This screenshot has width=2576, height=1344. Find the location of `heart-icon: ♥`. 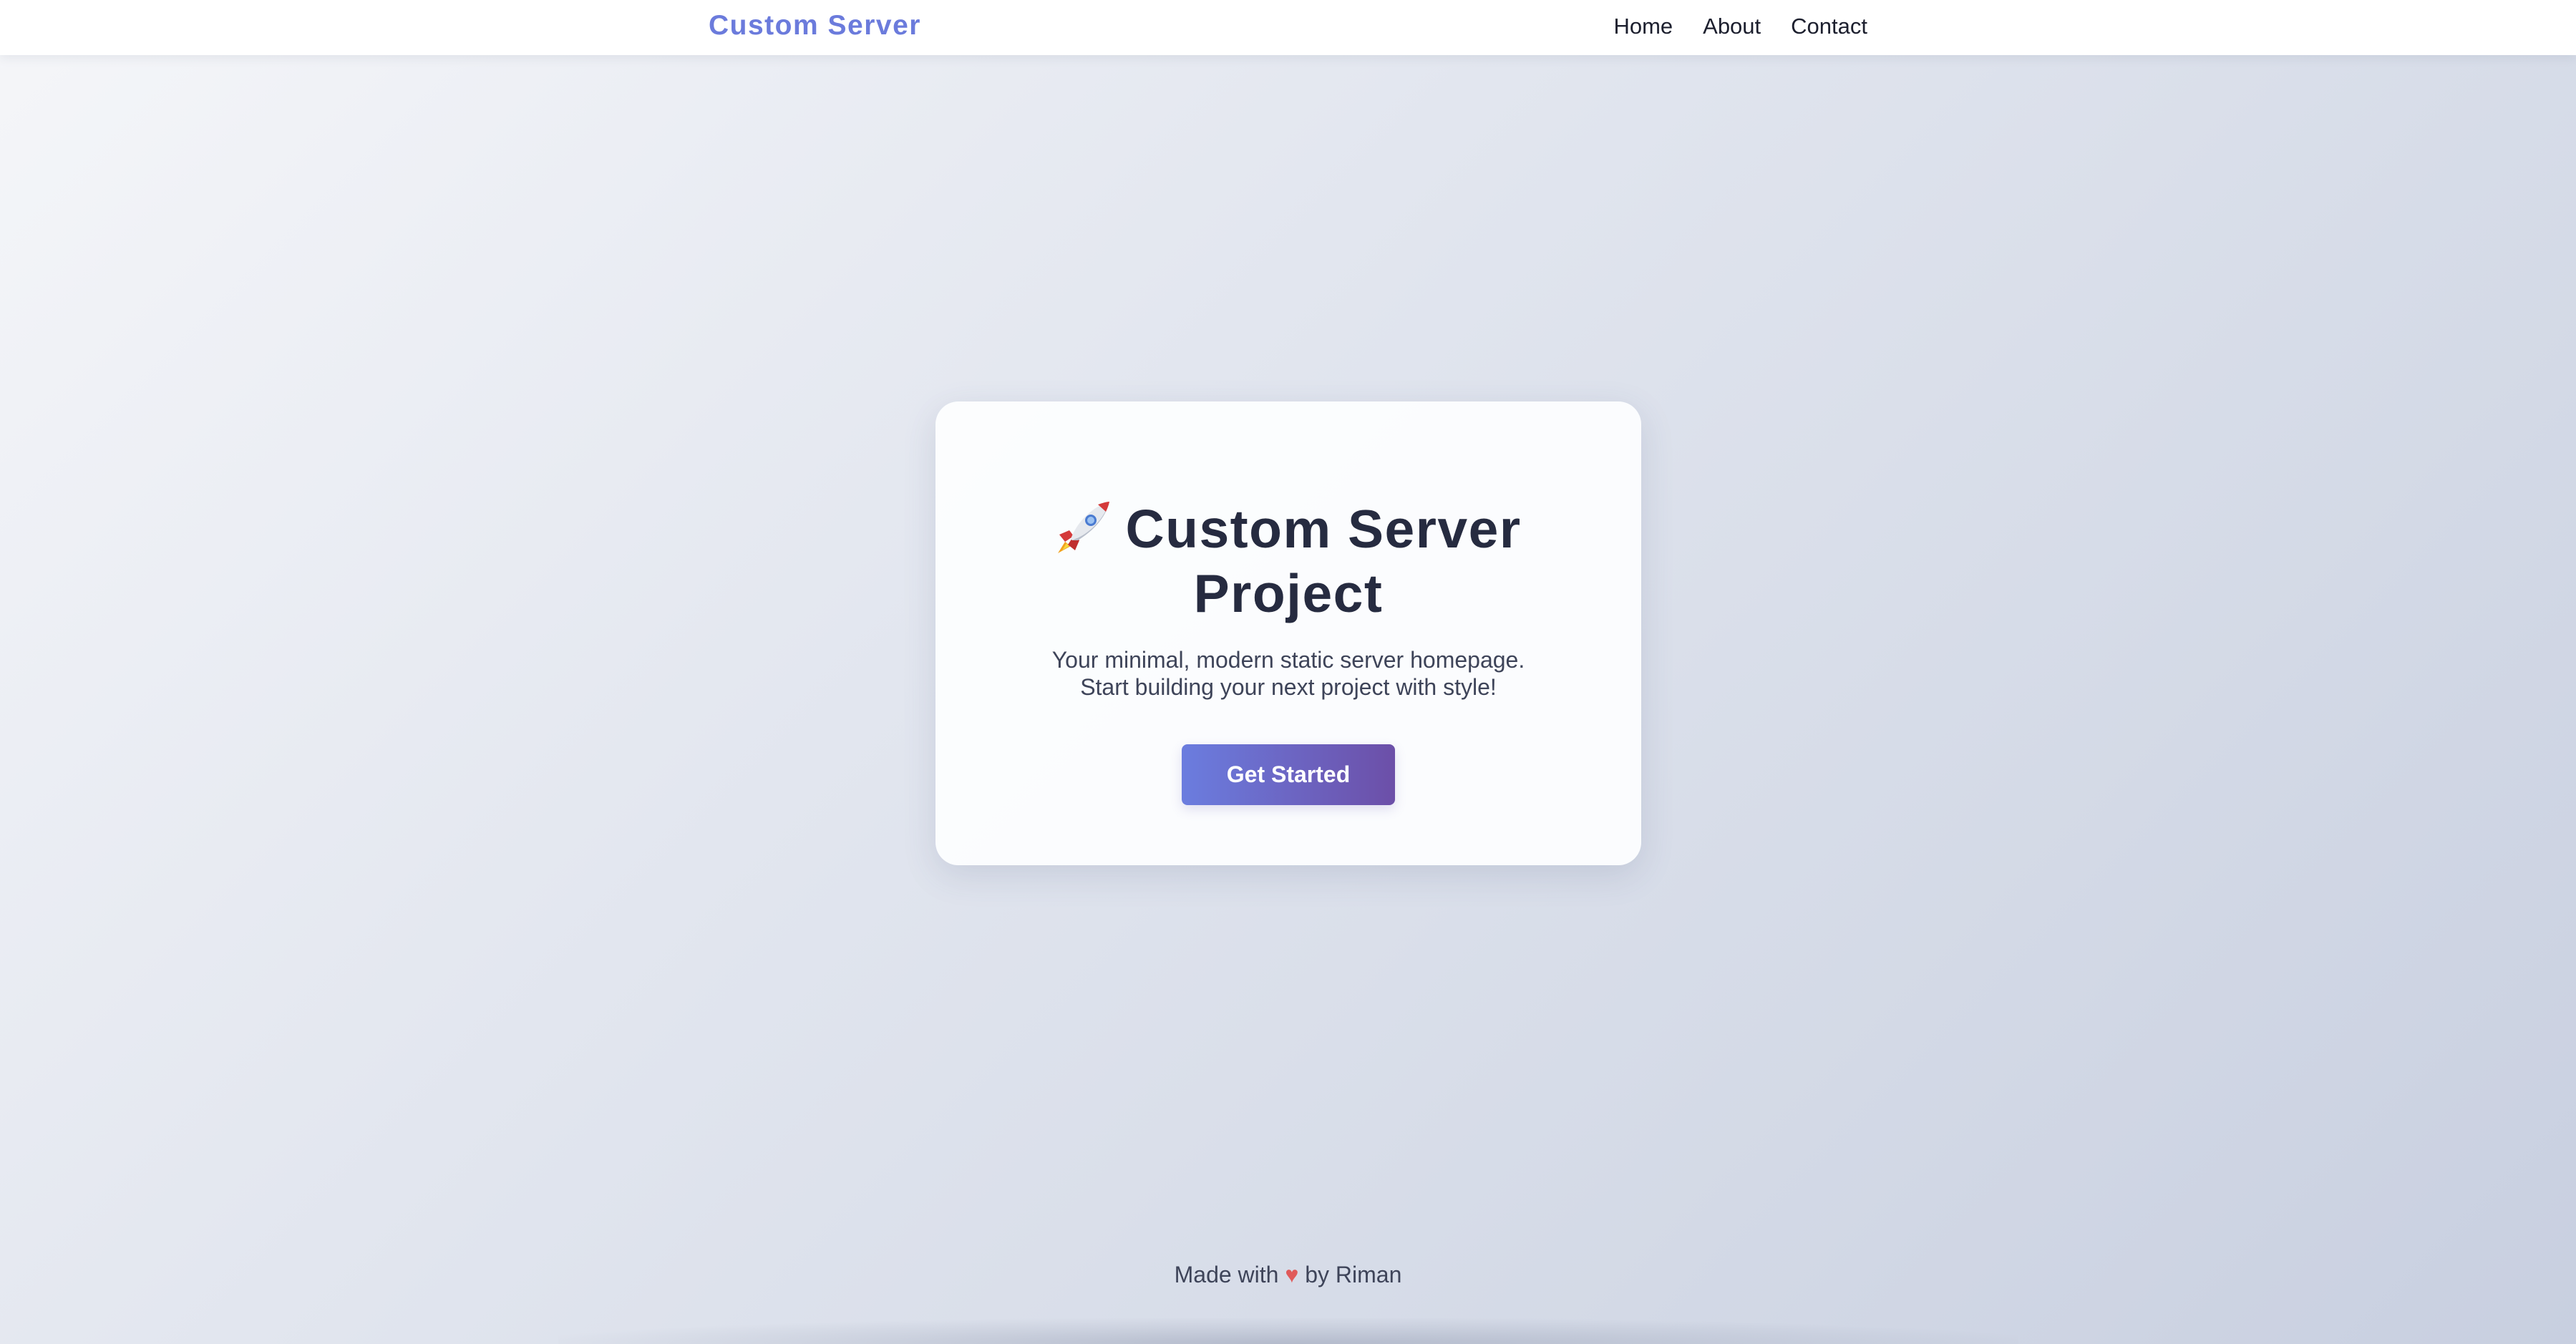

heart-icon: ♥ is located at coordinates (1292, 1274).